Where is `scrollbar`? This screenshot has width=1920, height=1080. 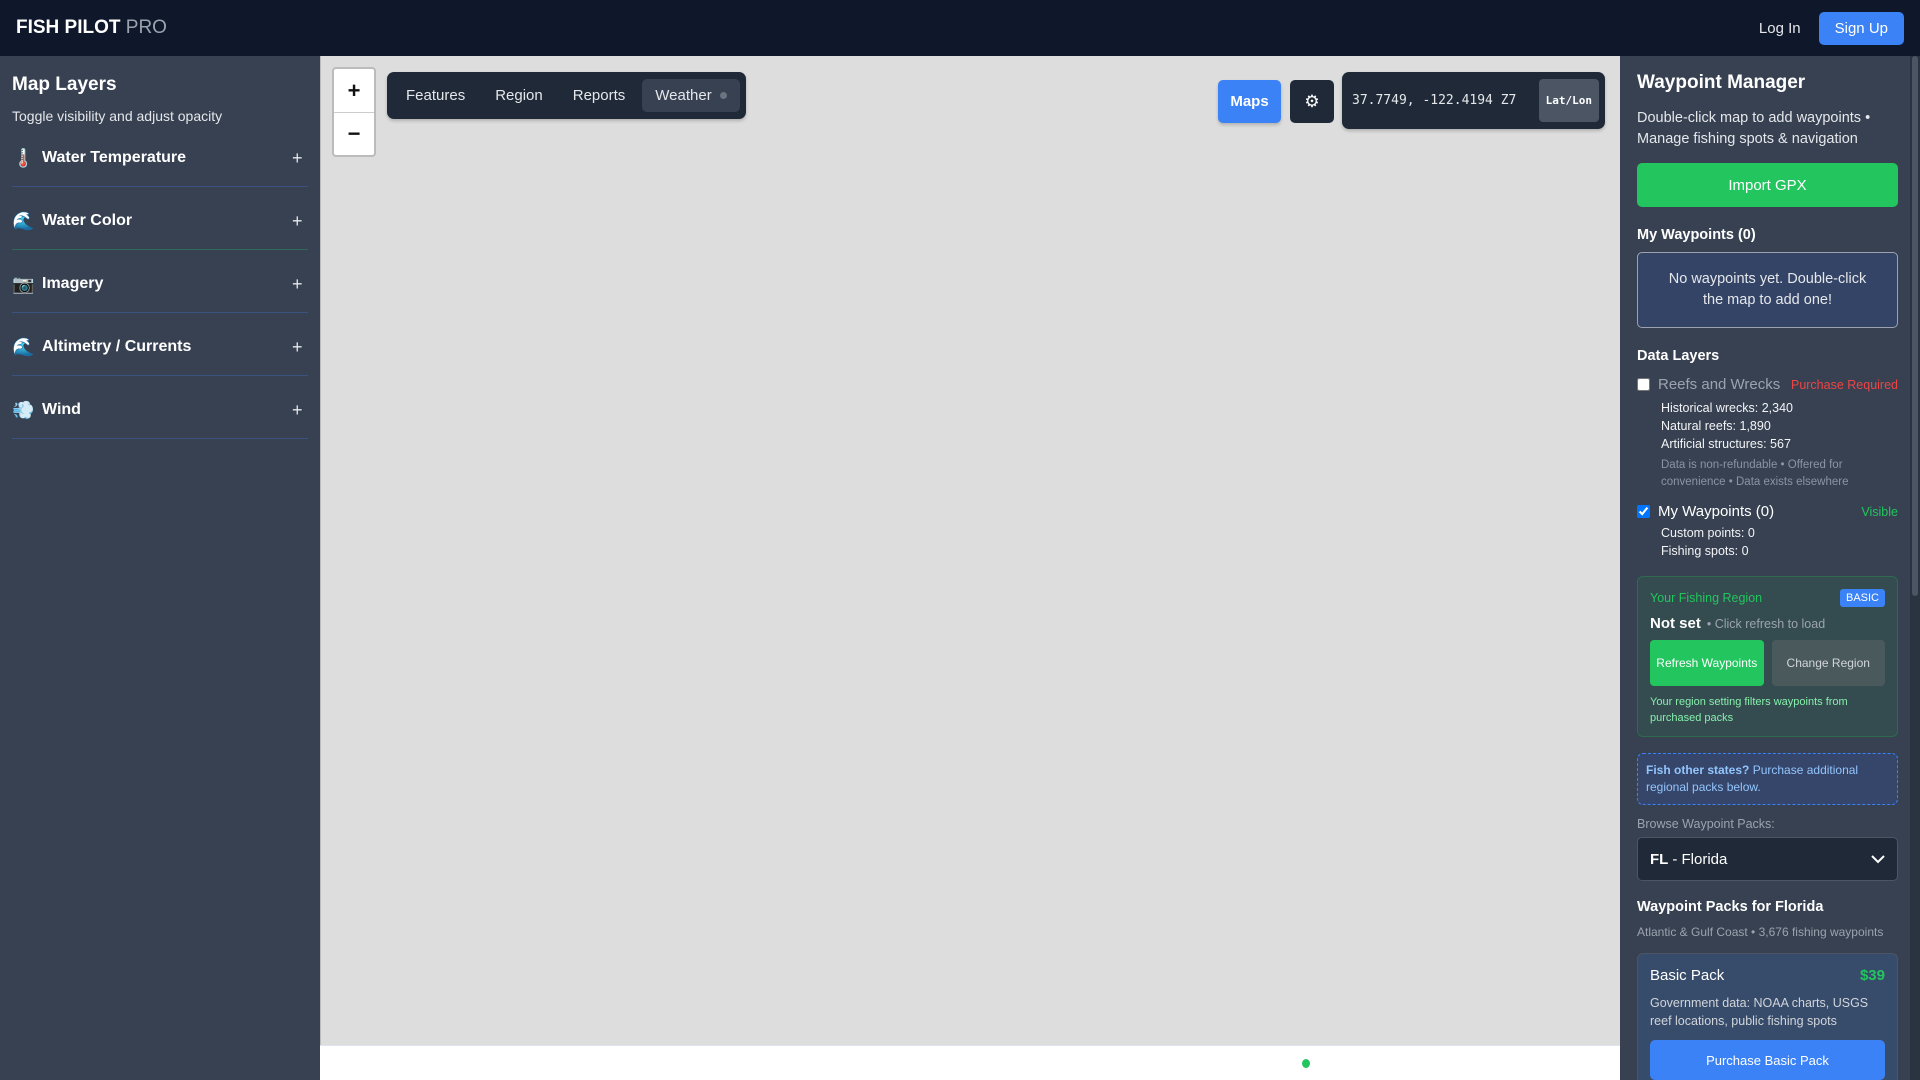 scrollbar is located at coordinates (1915, 568).